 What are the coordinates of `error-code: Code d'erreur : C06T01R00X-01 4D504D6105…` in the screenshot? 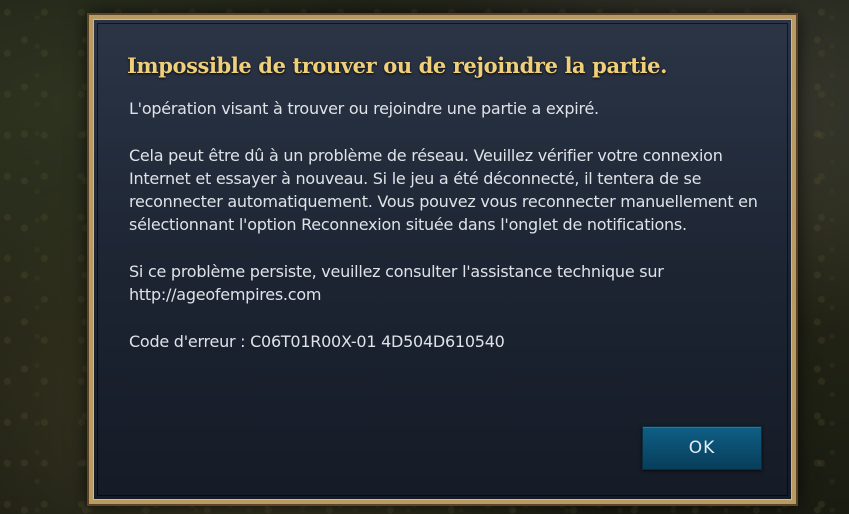 It's located at (317, 341).